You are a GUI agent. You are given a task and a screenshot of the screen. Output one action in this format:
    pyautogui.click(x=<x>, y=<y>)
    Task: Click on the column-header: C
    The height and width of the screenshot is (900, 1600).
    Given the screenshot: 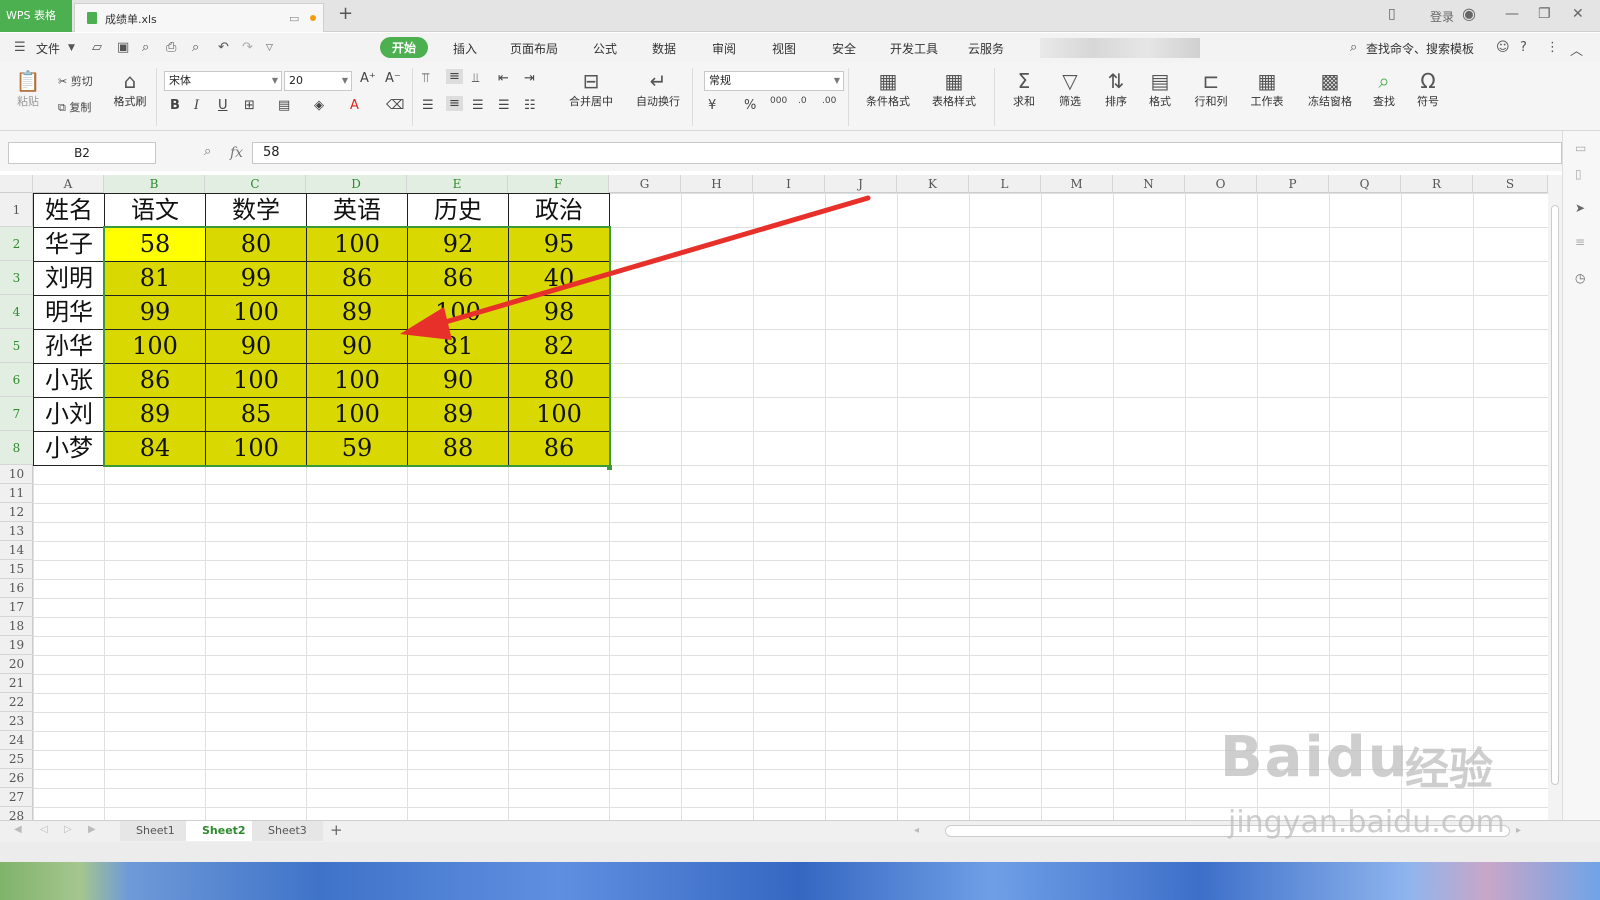 What is the action you would take?
    pyautogui.click(x=255, y=184)
    